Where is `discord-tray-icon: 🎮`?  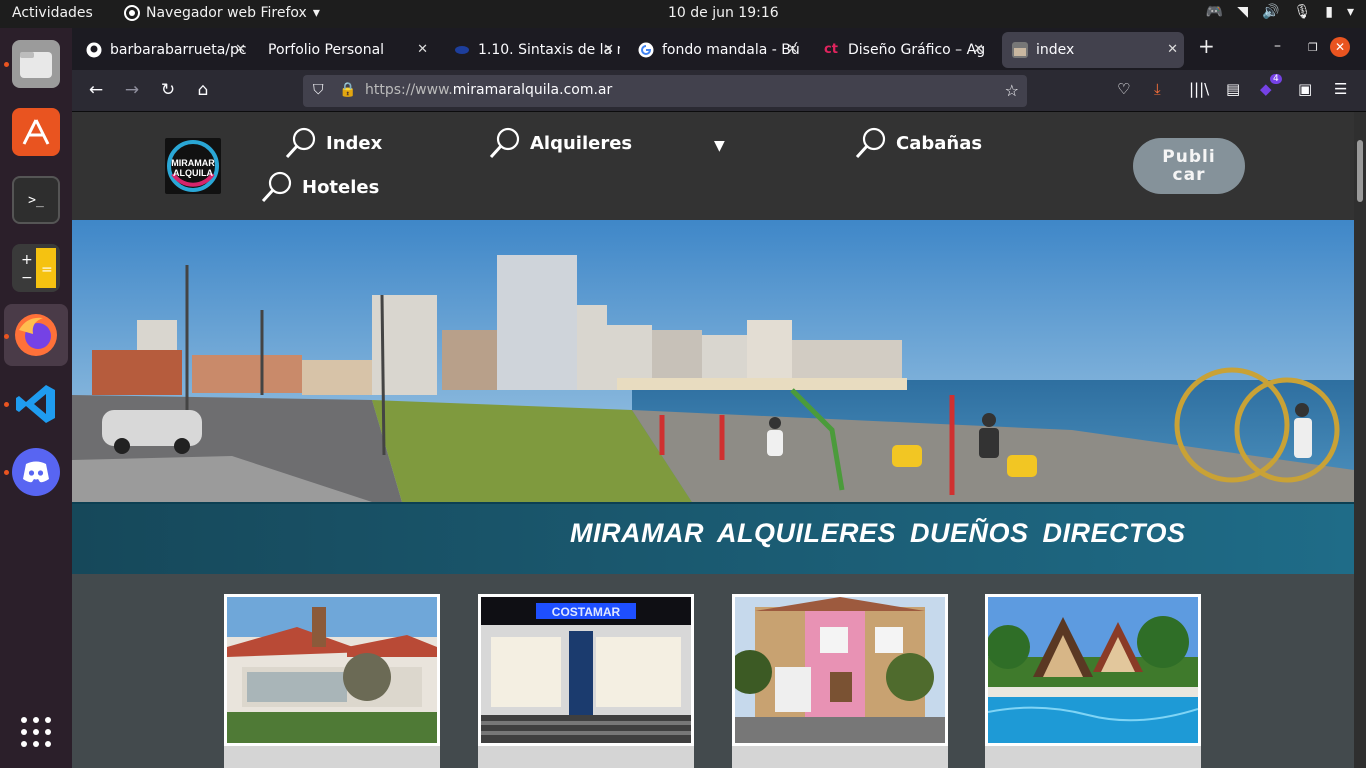 discord-tray-icon: 🎮 is located at coordinates (1214, 12).